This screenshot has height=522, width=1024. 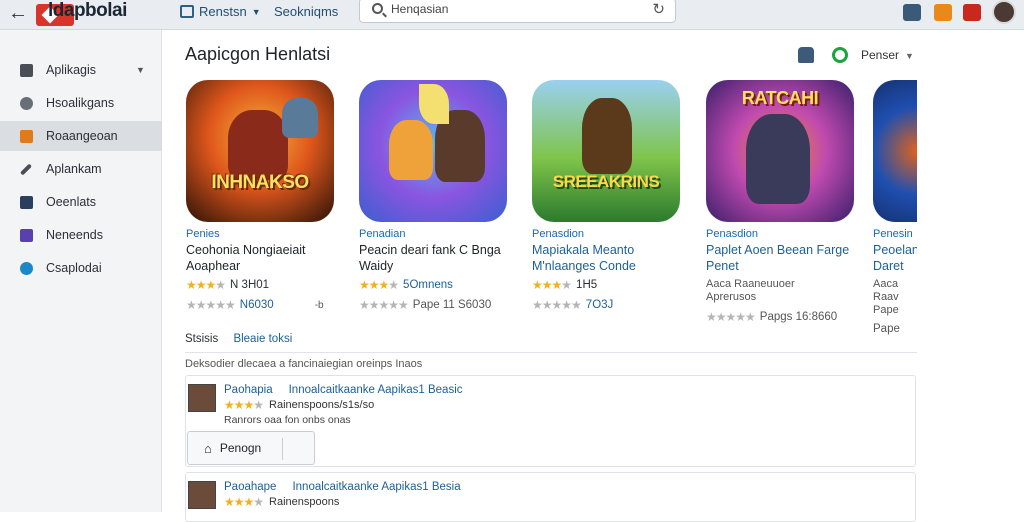 I want to click on bag-icon, so click(x=806, y=55).